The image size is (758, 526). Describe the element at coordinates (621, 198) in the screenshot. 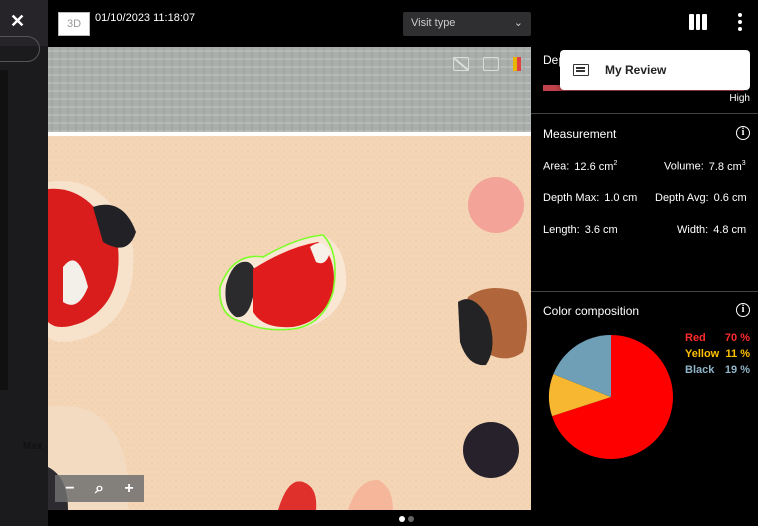

I see `depth-max-value: 1.0 cm` at that location.